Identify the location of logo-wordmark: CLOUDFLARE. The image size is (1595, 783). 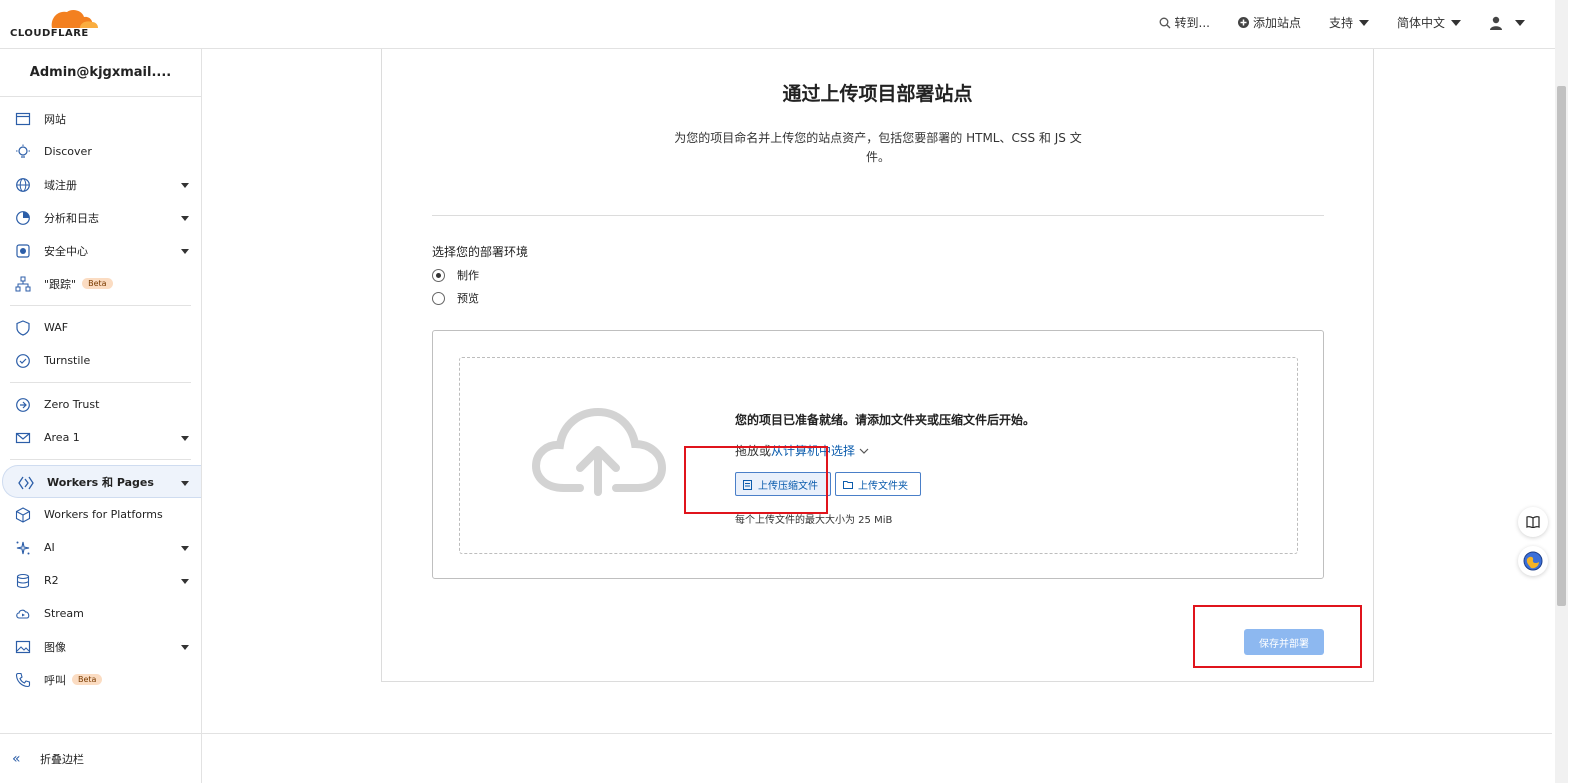
(49, 33).